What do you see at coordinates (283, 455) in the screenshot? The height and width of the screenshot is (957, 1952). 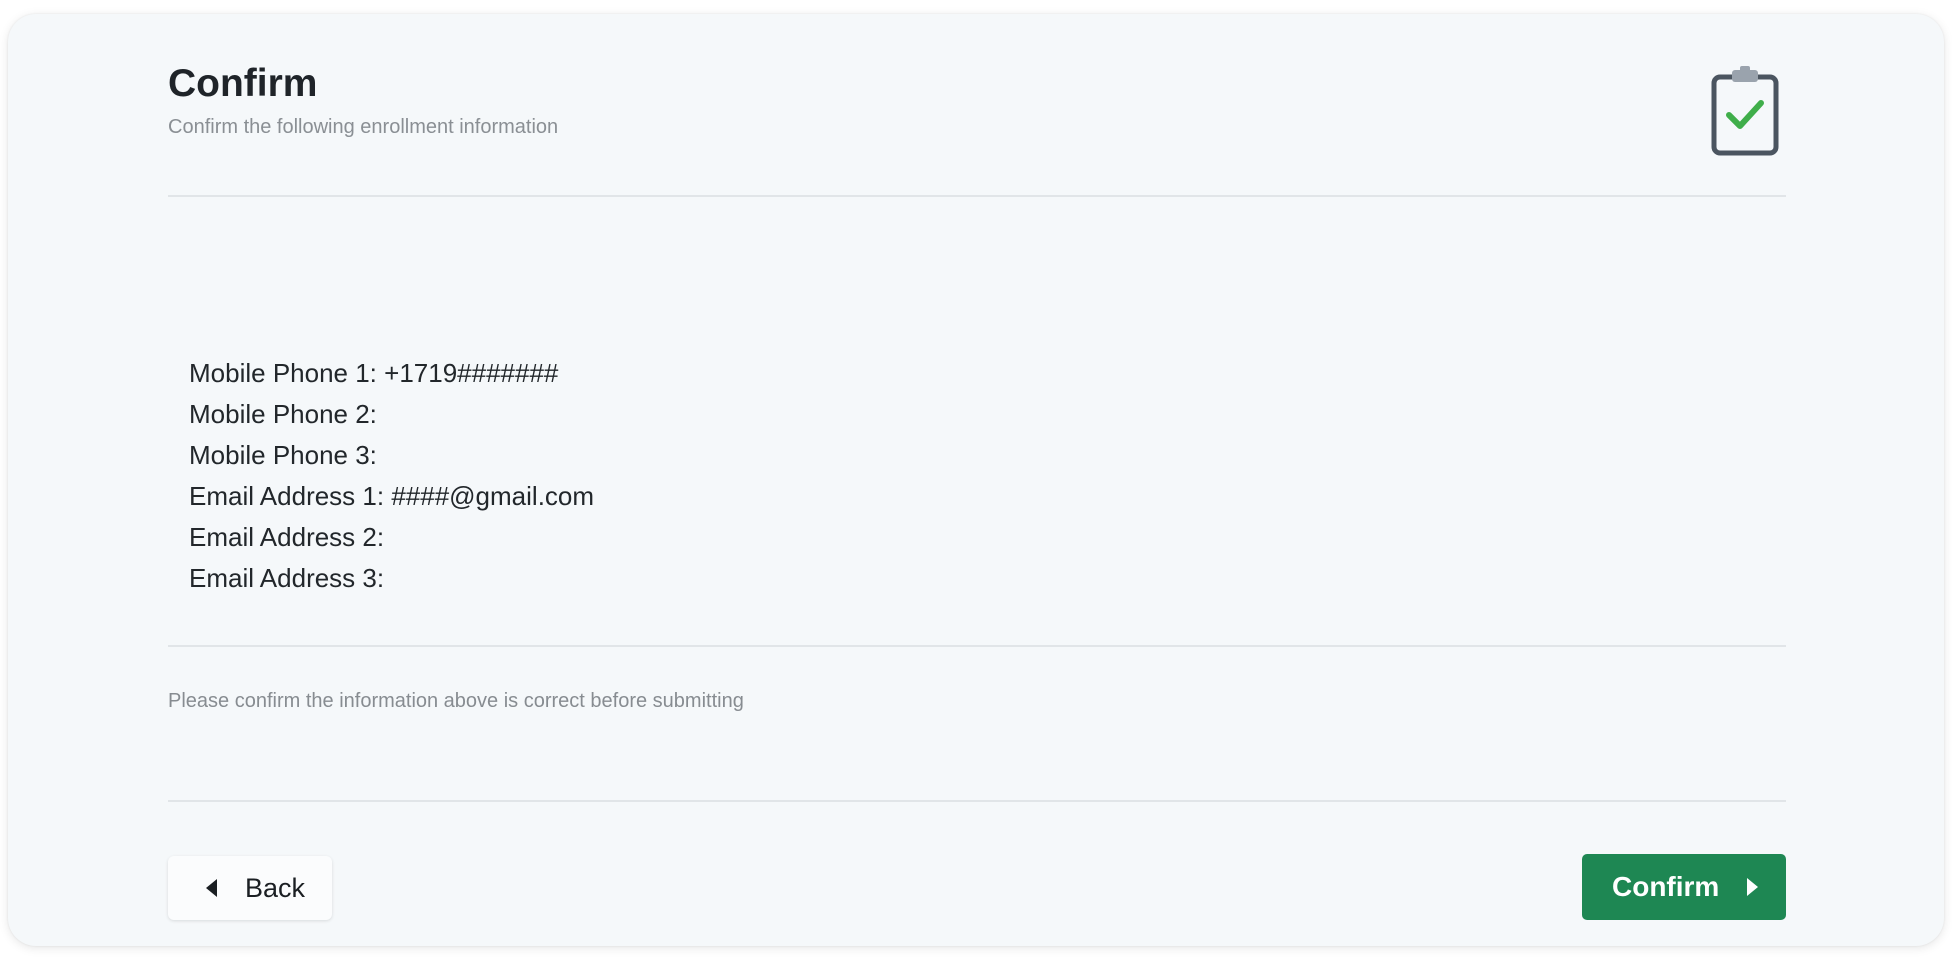 I see `info-label: Mobile Phone 3:` at bounding box center [283, 455].